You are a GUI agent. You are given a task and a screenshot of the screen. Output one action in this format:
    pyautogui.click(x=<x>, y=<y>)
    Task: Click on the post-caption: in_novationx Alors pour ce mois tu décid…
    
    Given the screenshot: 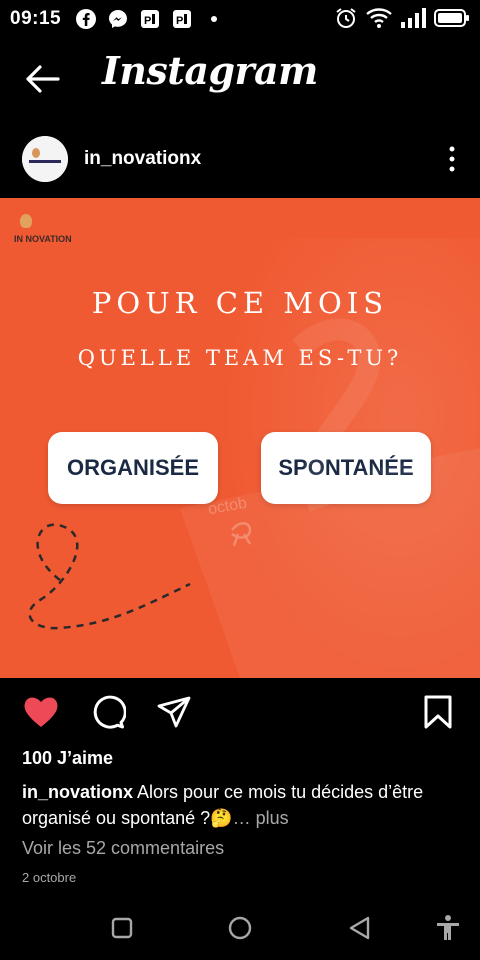 What is the action you would take?
    pyautogui.click(x=242, y=805)
    